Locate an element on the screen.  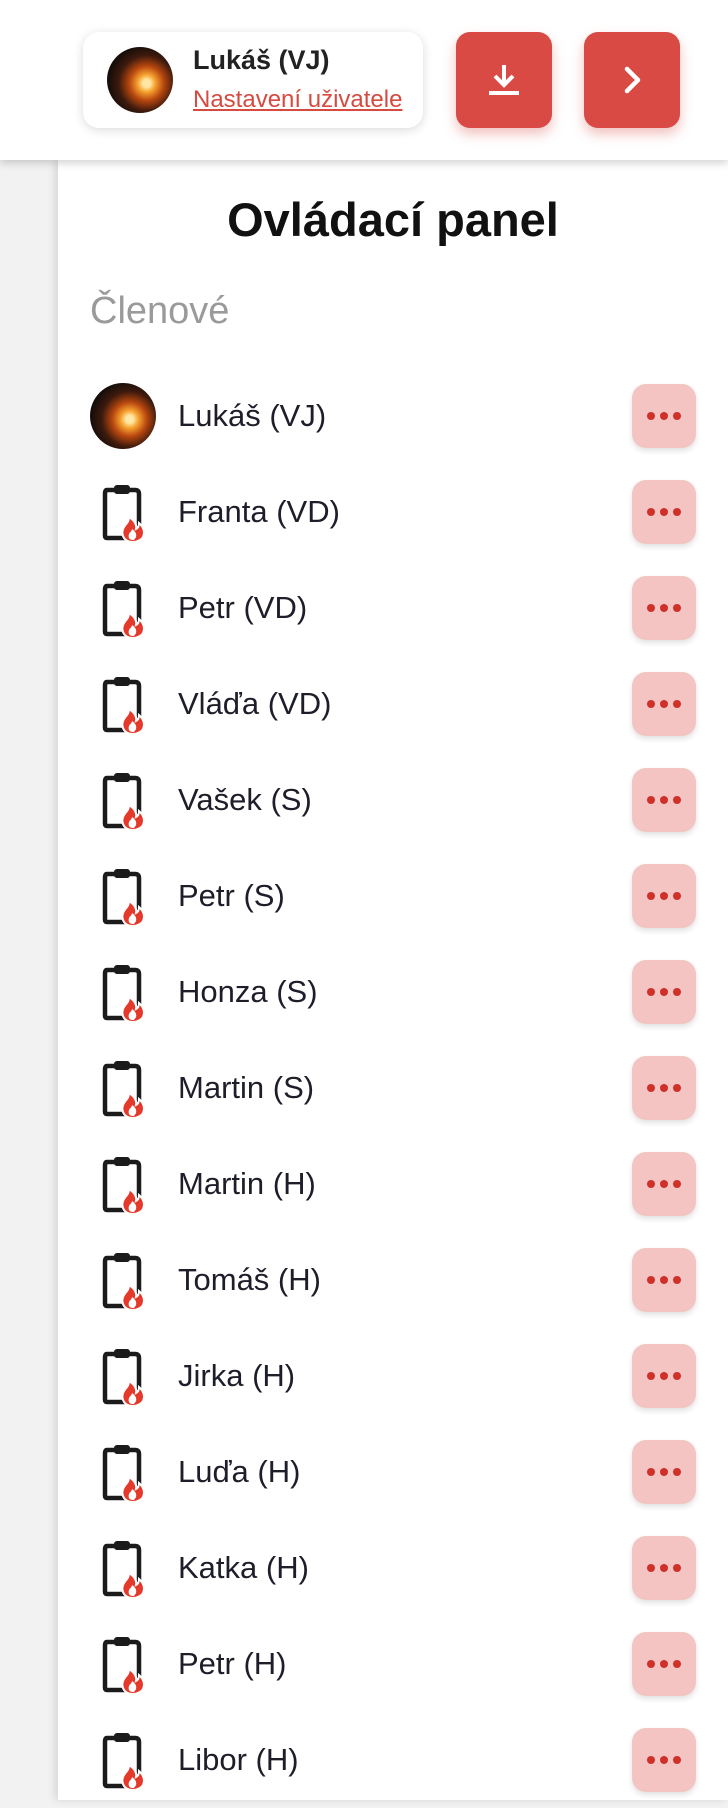
member-row: Martin (S) is located at coordinates (393, 1088).